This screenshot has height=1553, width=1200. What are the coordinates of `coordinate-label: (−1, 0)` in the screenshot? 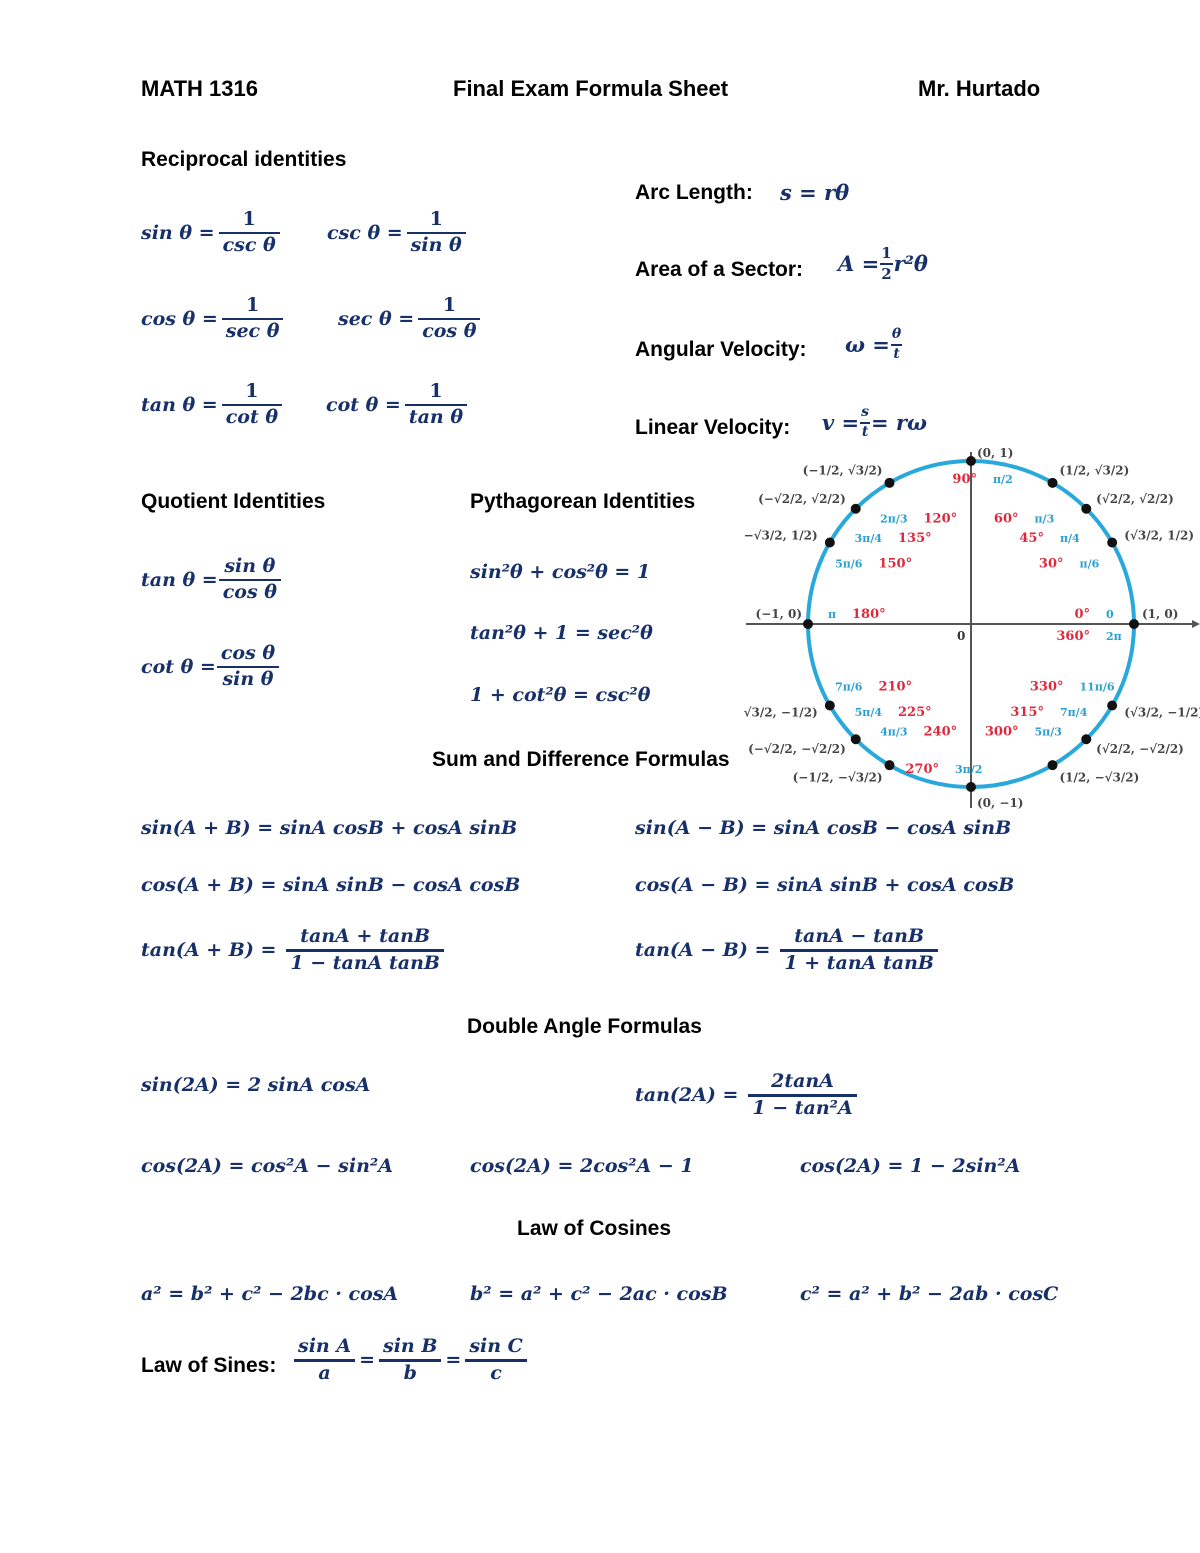 It's located at (779, 614).